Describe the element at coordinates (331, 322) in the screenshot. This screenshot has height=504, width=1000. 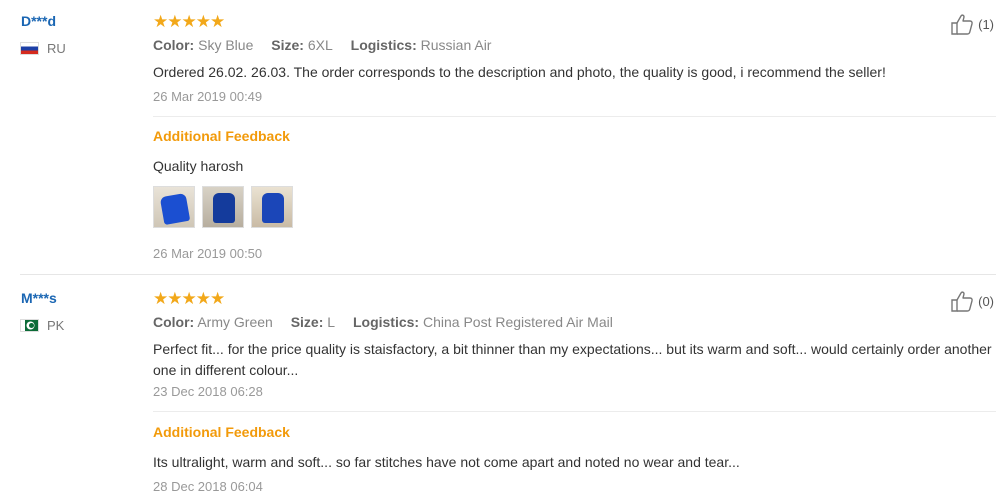
I see `meta-size-value: L` at that location.